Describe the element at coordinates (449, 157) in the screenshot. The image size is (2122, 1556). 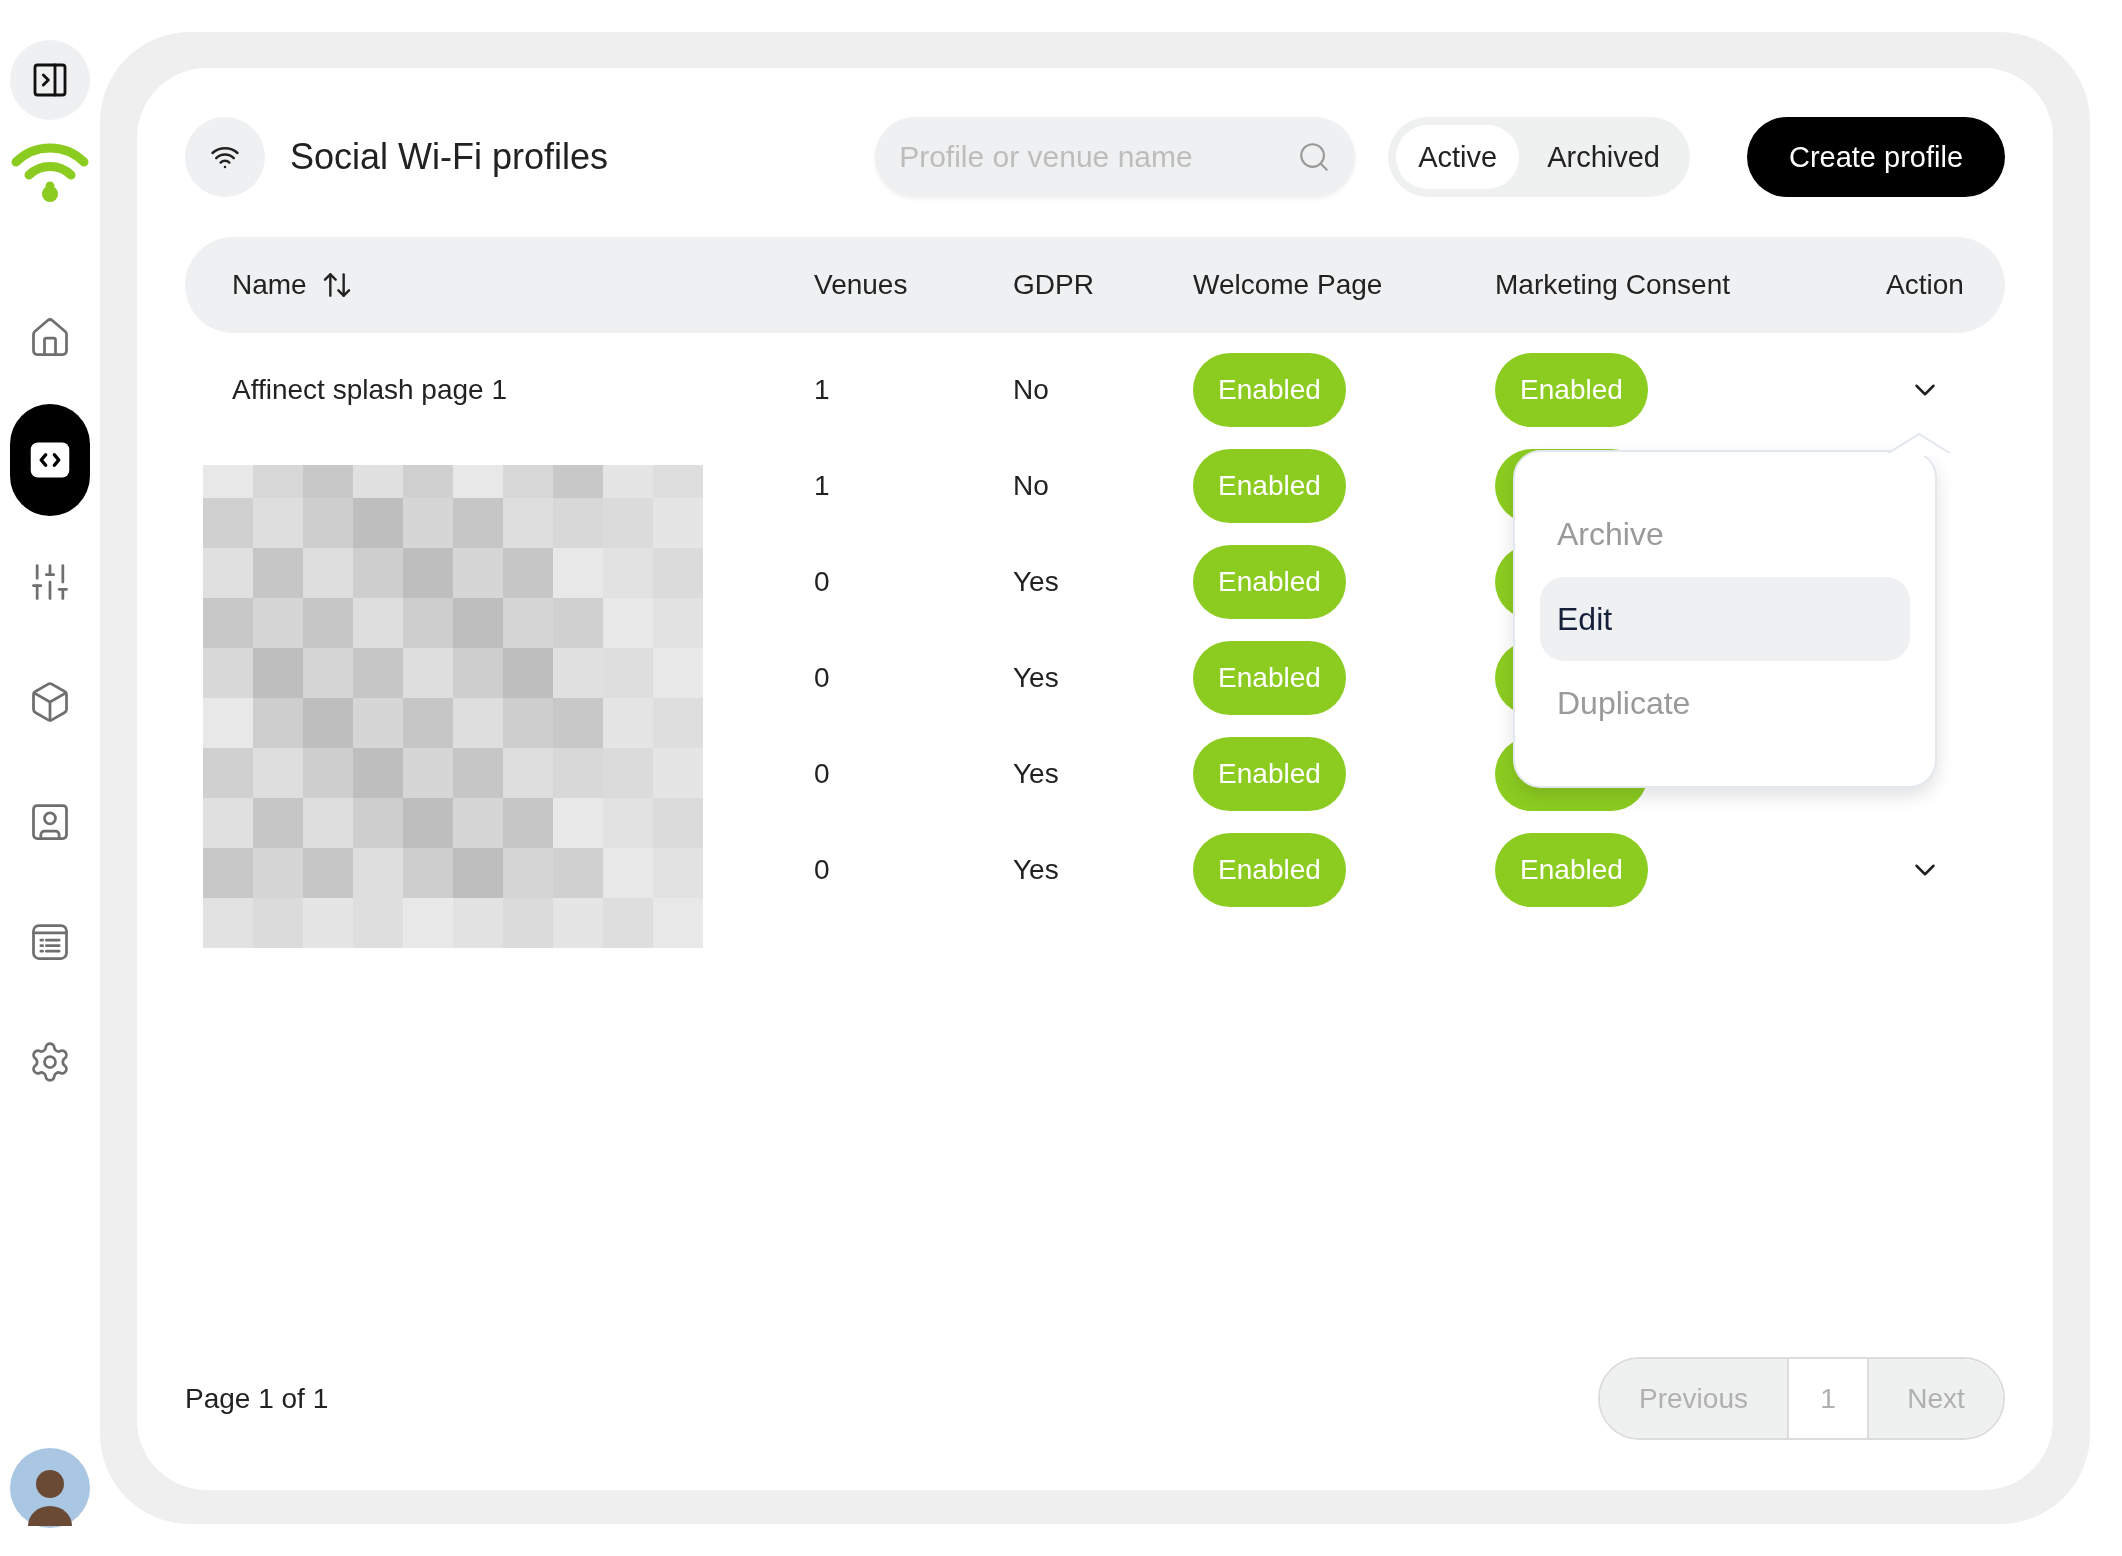
I see `page-title: Social Wi-Fi profiles` at that location.